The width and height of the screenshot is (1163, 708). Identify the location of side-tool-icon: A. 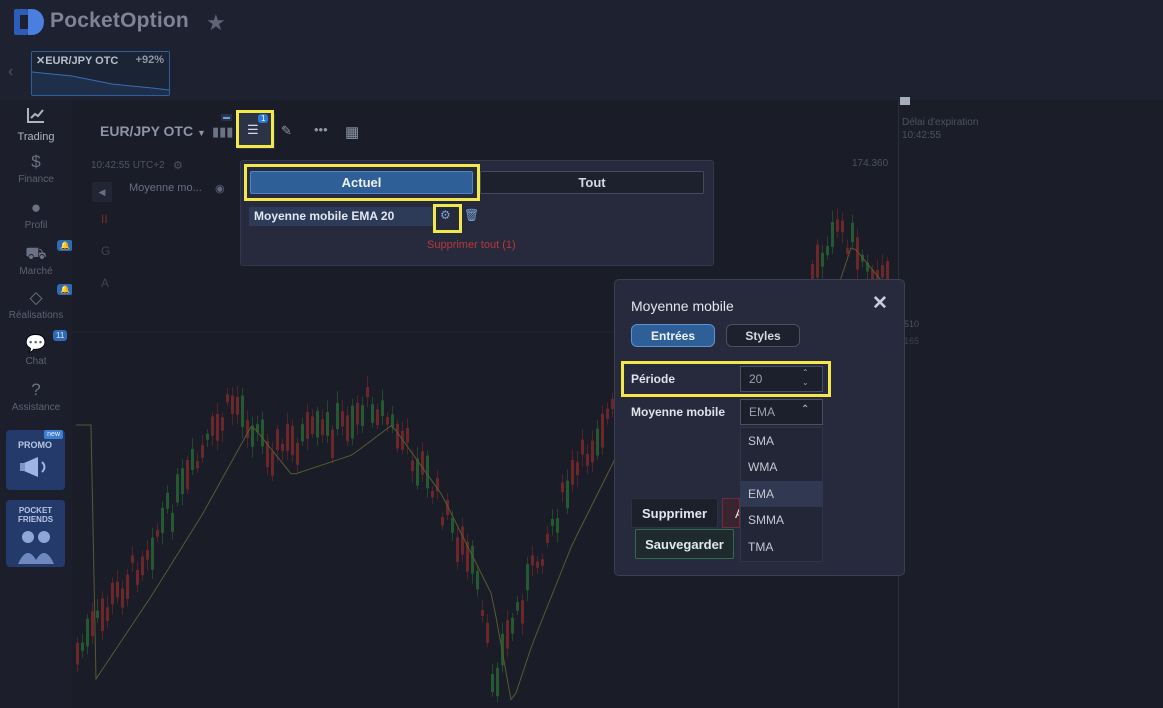
(105, 283).